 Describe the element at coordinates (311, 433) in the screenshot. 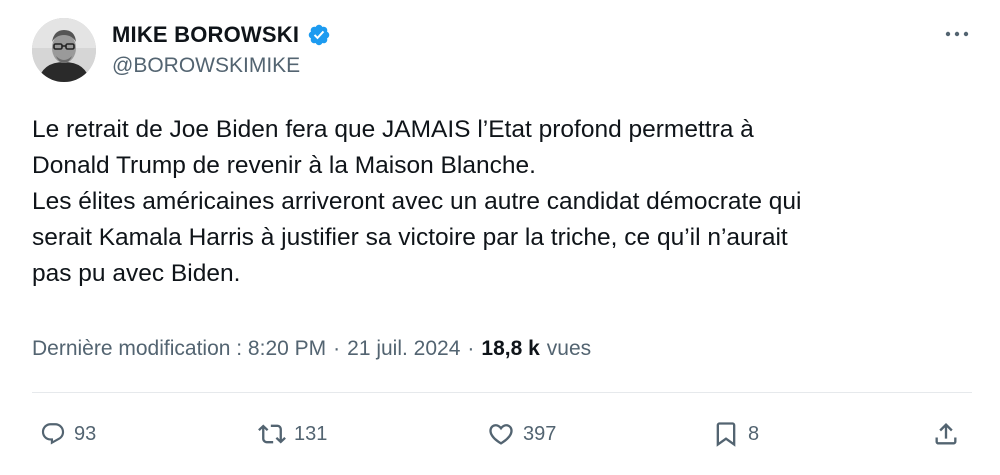

I see `retweet-count: 131` at that location.